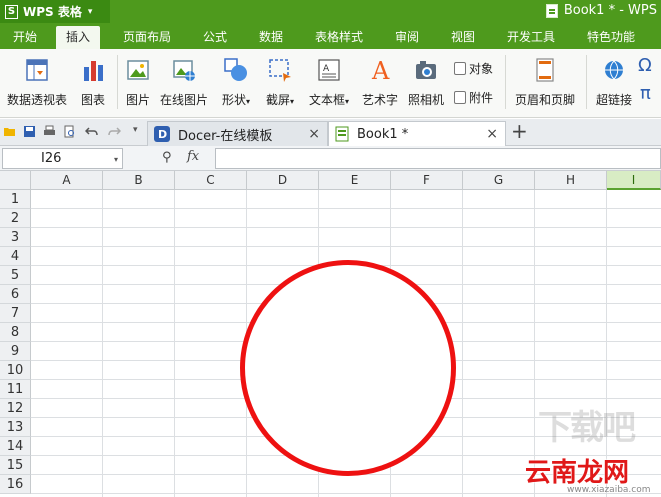 The width and height of the screenshot is (661, 497). I want to click on watermark-url: www.xiazaiba.com, so click(609, 490).